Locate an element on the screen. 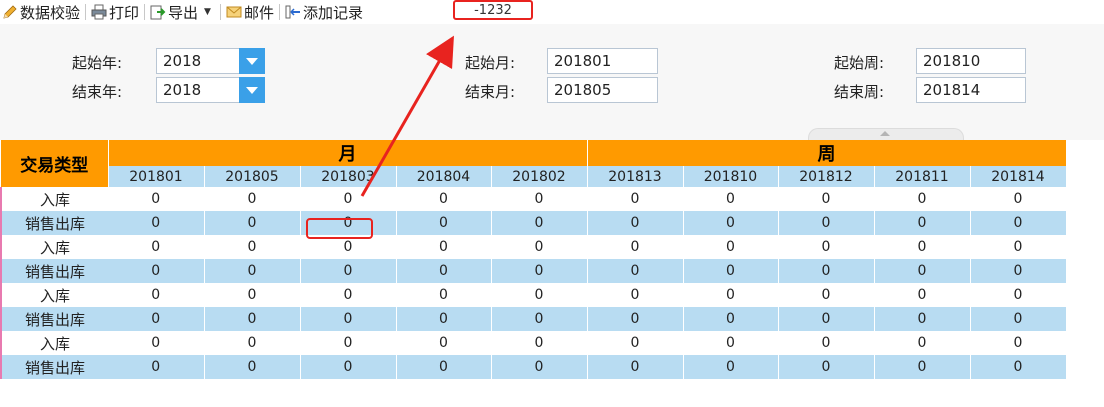 Image resolution: width=1104 pixels, height=407 pixels. email-button: 邮件 is located at coordinates (250, 12).